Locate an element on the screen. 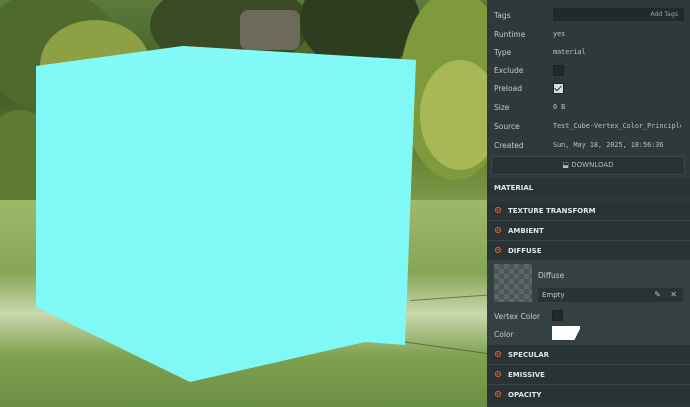  ambient-label: AMBIENT is located at coordinates (526, 231).